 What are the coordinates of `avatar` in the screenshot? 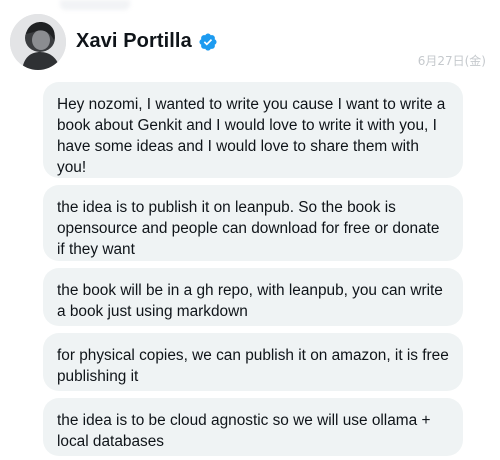 It's located at (38, 42).